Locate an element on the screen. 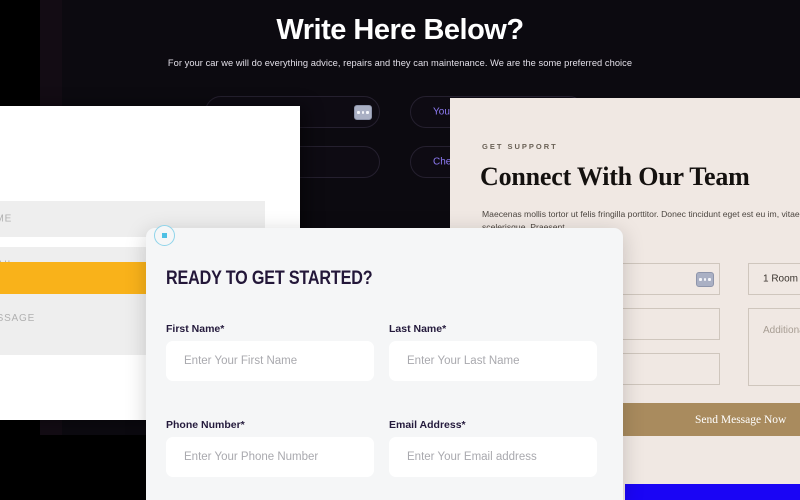  support-additional-textarea: Additiona is located at coordinates (774, 347).